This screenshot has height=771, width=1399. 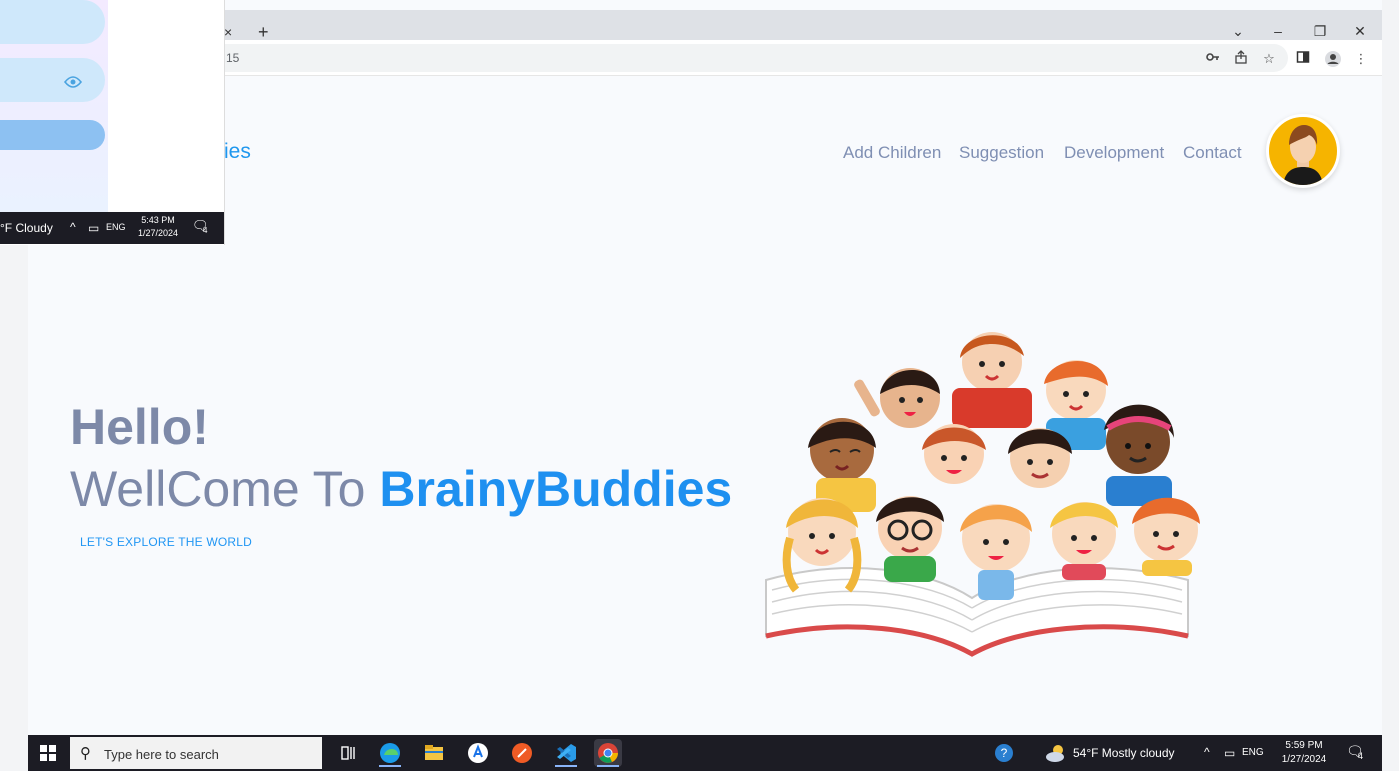 I want to click on url-text: 15, so click(x=233, y=58).